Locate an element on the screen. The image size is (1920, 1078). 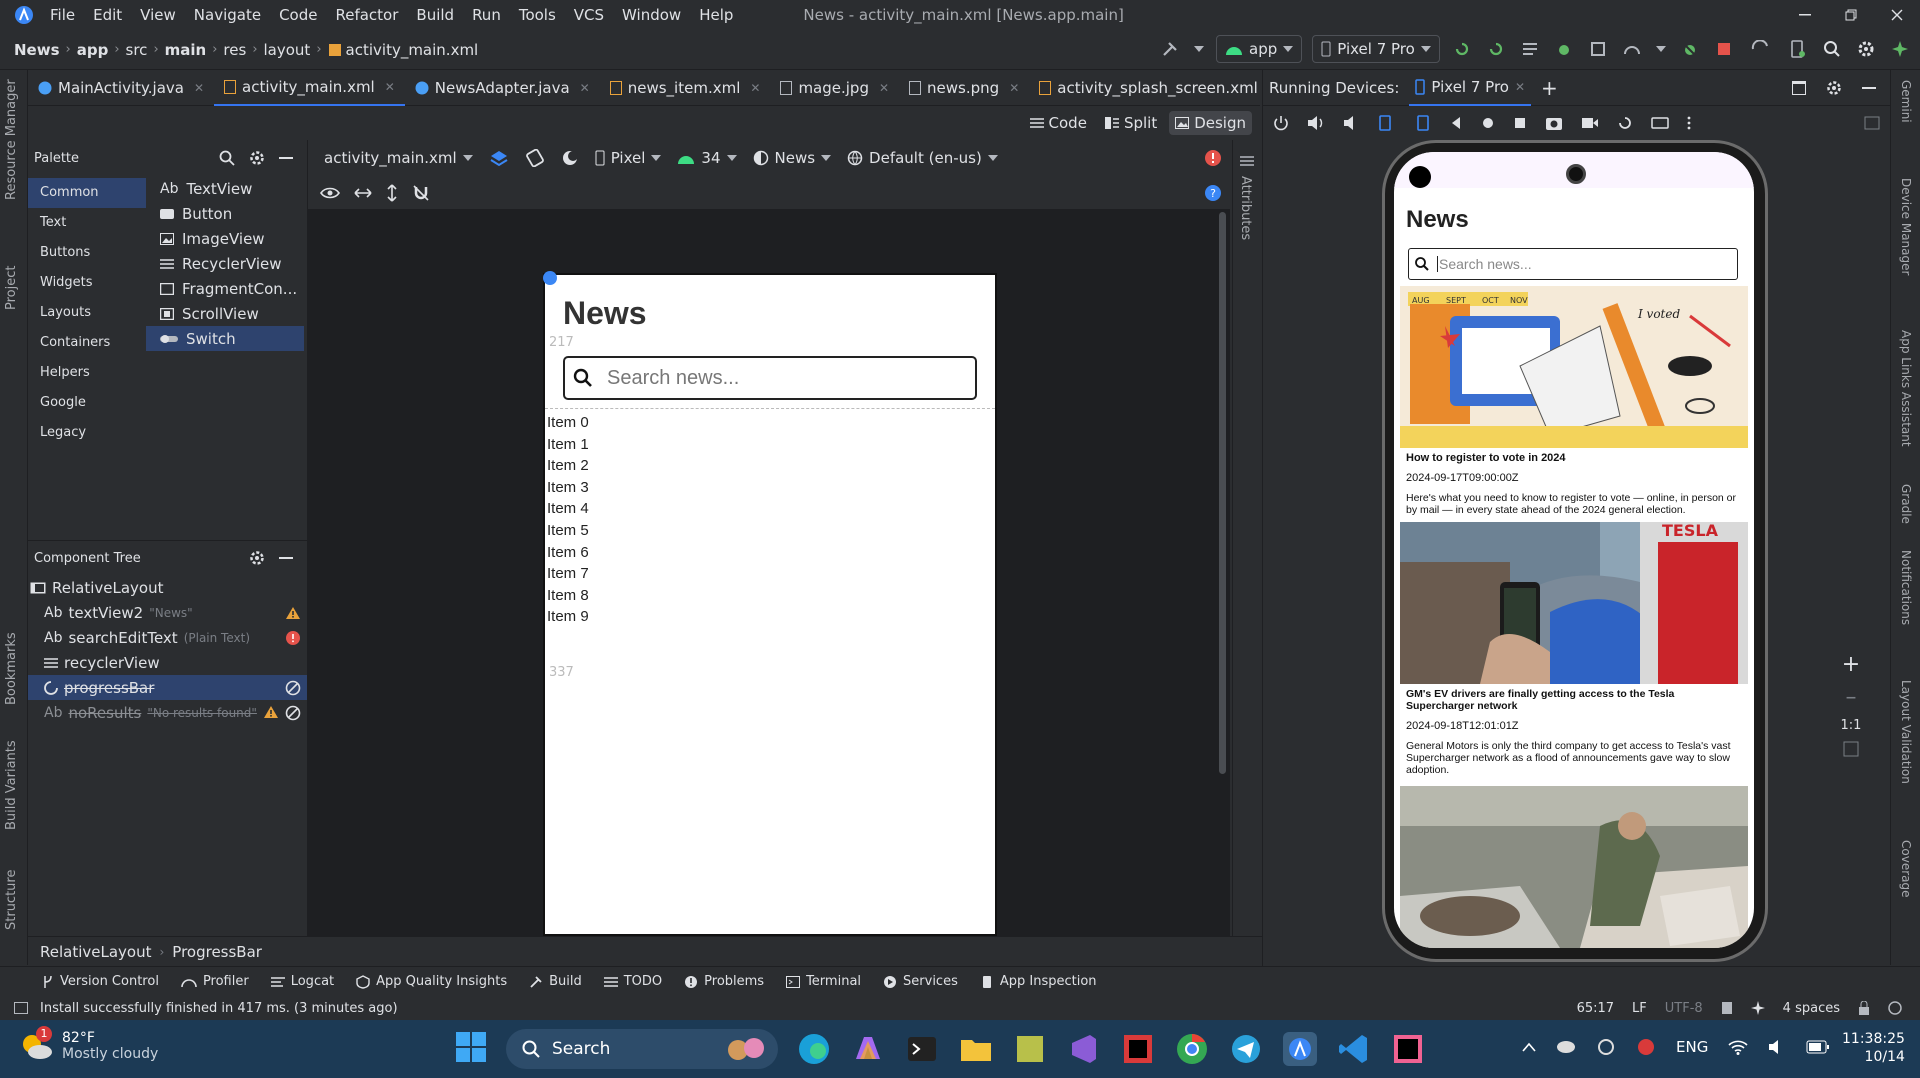
file-encoding: UTF-8 is located at coordinates (1684, 1008).